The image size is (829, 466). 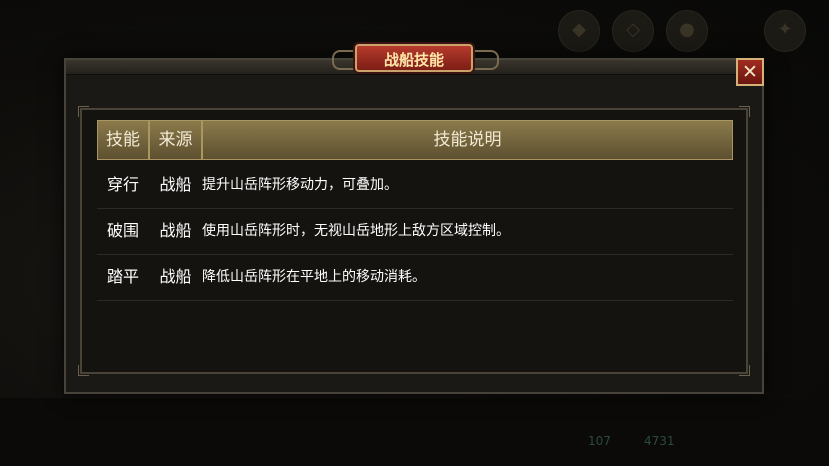 I want to click on cell-skill: 穿行, so click(x=122, y=184).